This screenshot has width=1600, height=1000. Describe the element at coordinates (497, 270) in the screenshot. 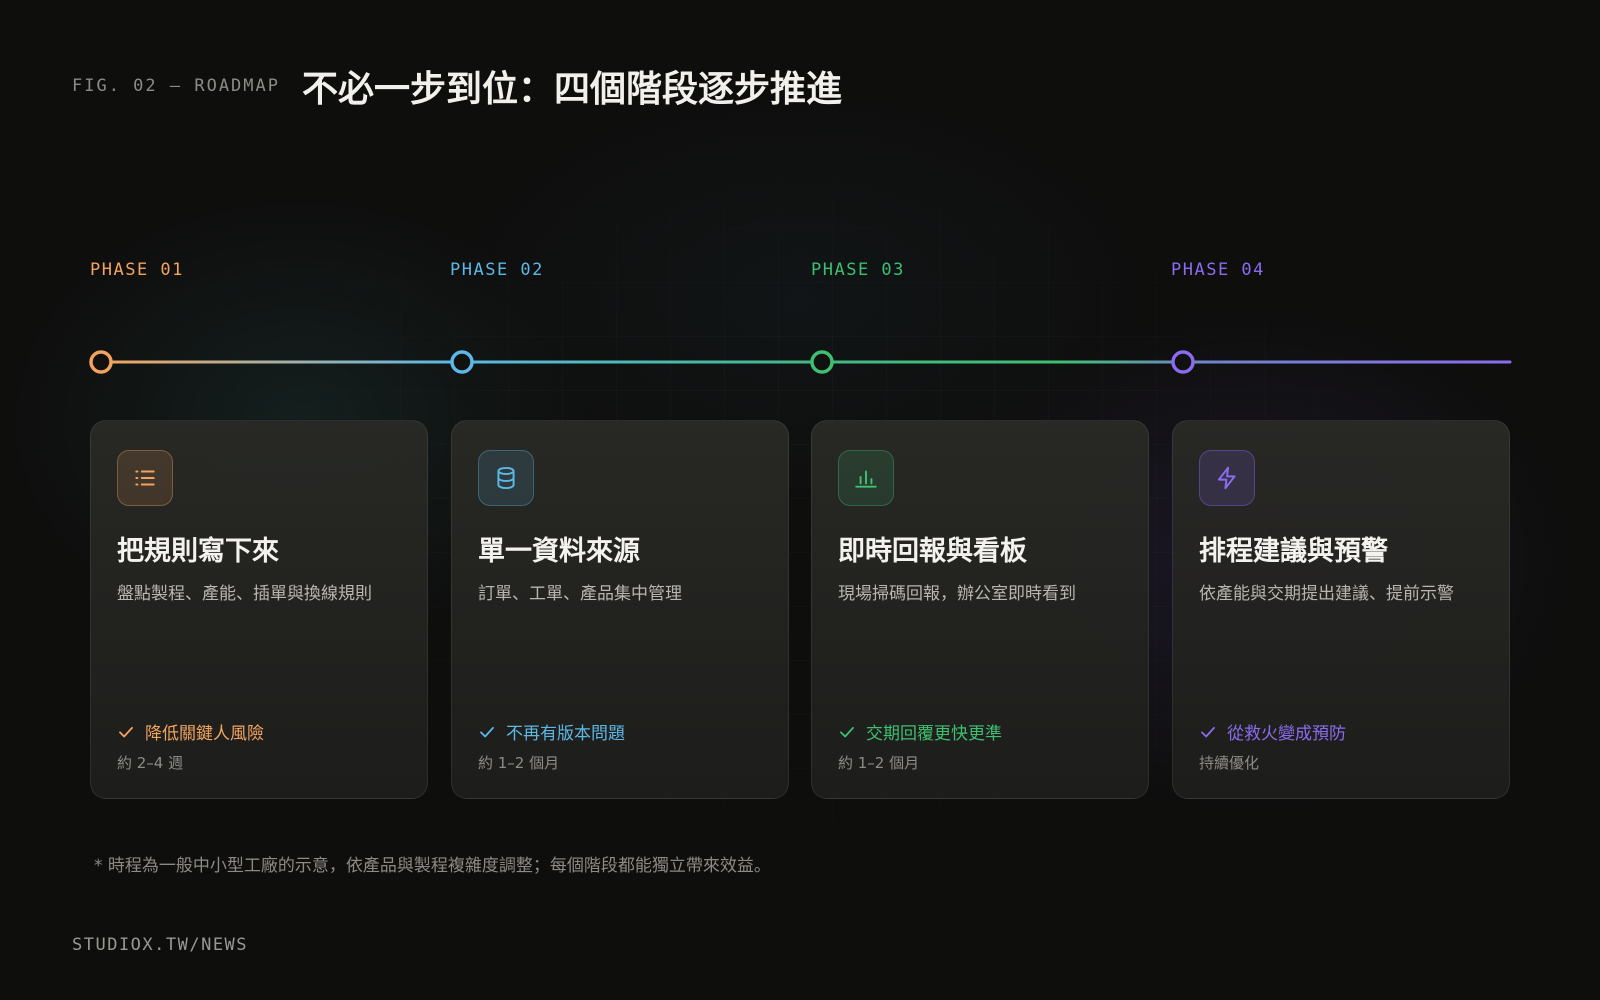

I see `phase-label-2: PHASE 02` at that location.